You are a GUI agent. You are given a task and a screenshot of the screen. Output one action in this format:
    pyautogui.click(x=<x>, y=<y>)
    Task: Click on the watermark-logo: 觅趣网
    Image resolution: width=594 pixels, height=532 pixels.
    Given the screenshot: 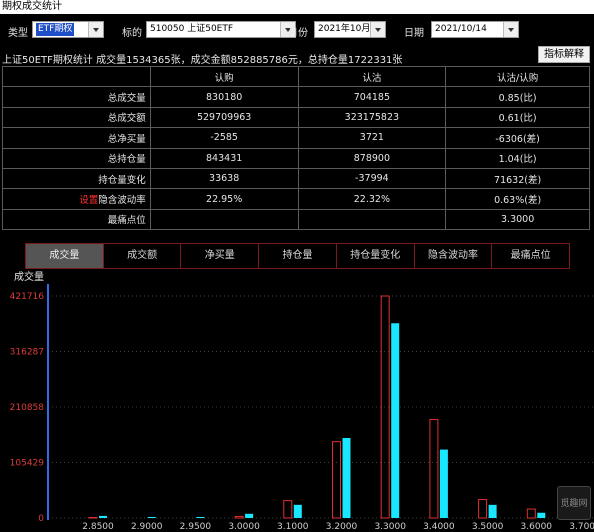 What is the action you would take?
    pyautogui.click(x=574, y=503)
    